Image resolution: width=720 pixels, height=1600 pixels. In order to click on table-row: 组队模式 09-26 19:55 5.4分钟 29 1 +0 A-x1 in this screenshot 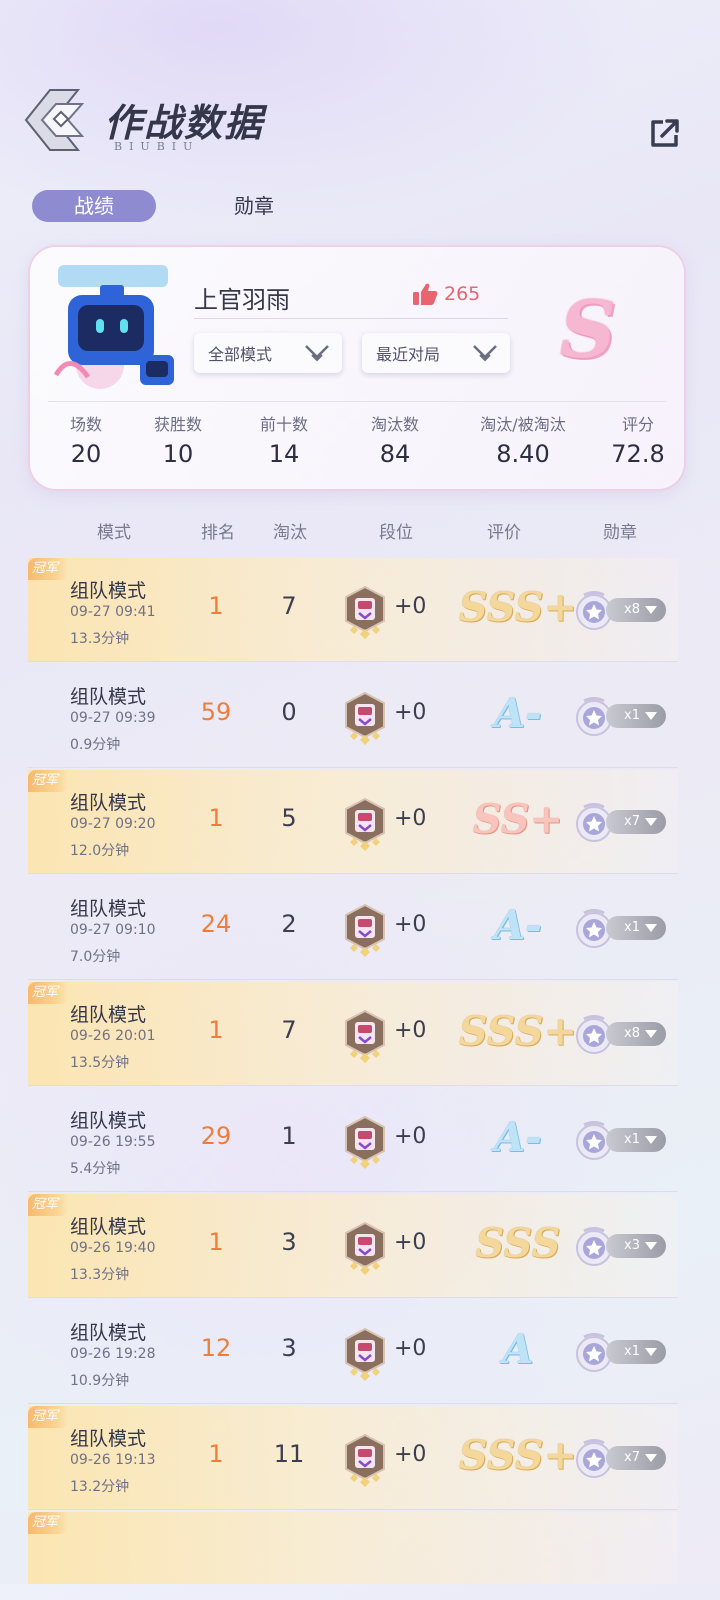, I will do `click(353, 1140)`.